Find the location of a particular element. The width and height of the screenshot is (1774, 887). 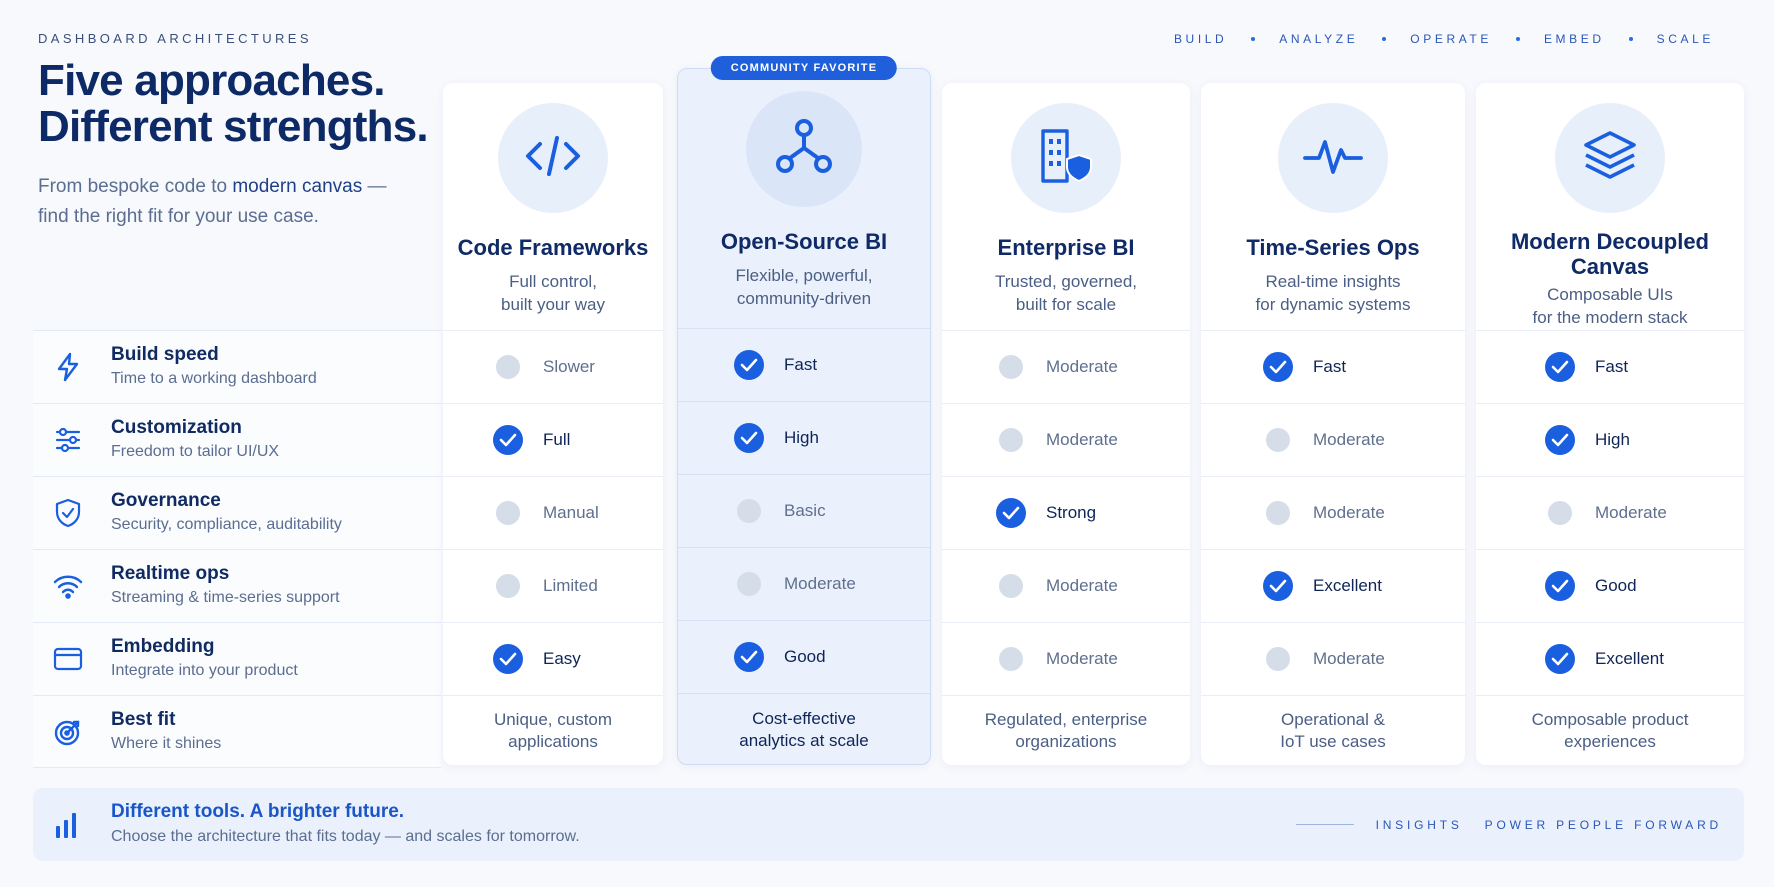

cell-value: Basic is located at coordinates (805, 510).